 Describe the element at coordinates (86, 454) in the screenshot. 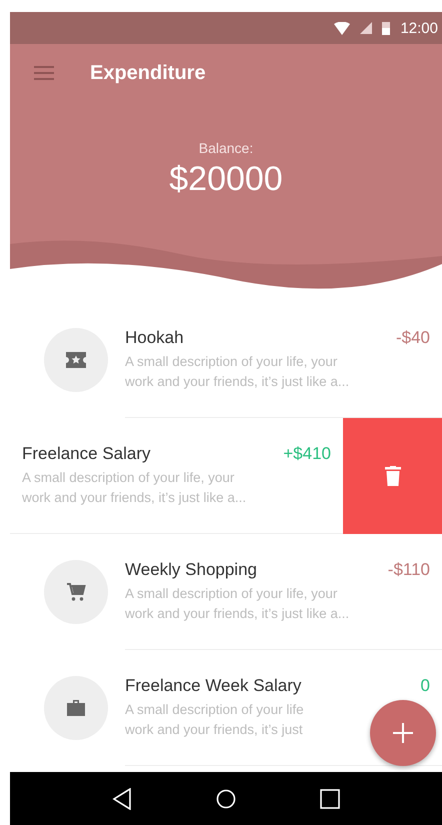

I see `transaction-title: Freelance Salary` at that location.